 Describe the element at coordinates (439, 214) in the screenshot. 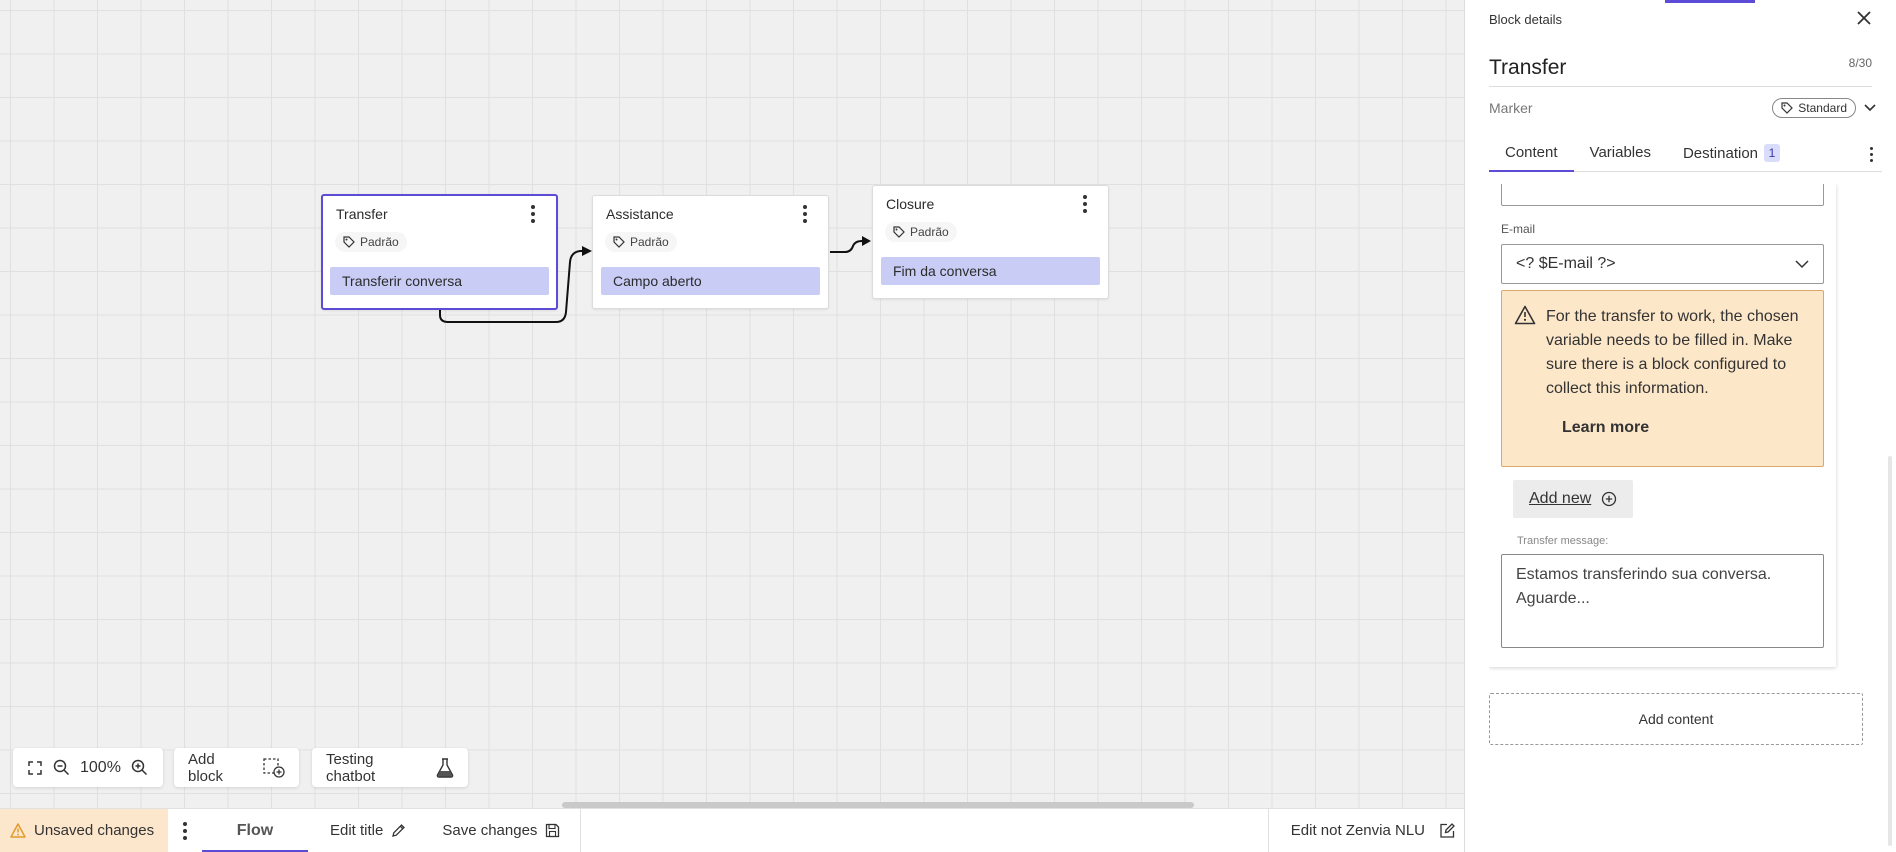

I see `block-header: Transfer` at that location.